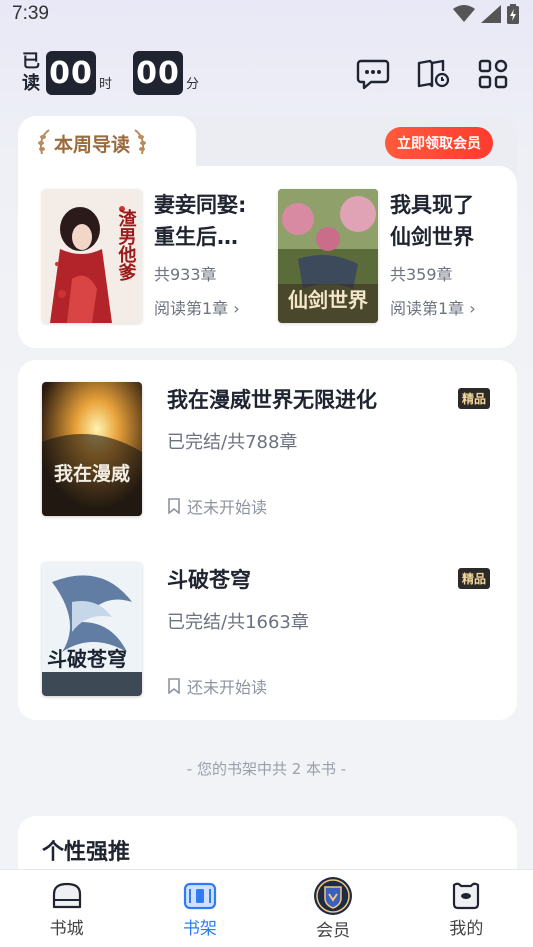  Describe the element at coordinates (199, 896) in the screenshot. I see `bookshelf-icon` at that location.